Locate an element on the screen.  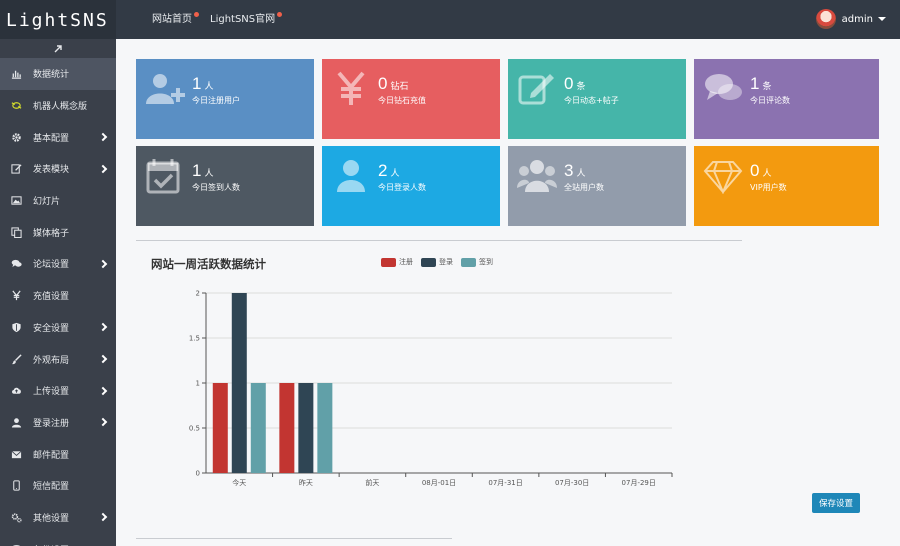
user-name: admin is located at coordinates (857, 19).